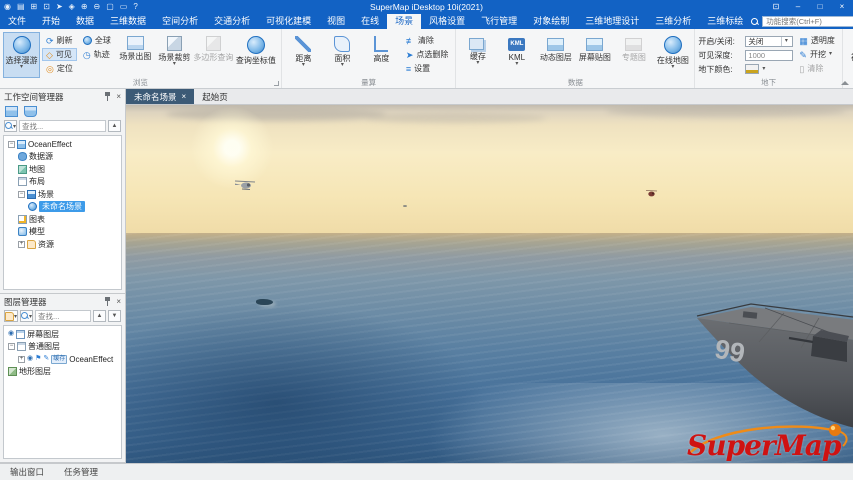 The height and width of the screenshot is (480, 853). Describe the element at coordinates (62, 207) in the screenshot. I see `tree-node-scene-item: 未命名场景` at that location.